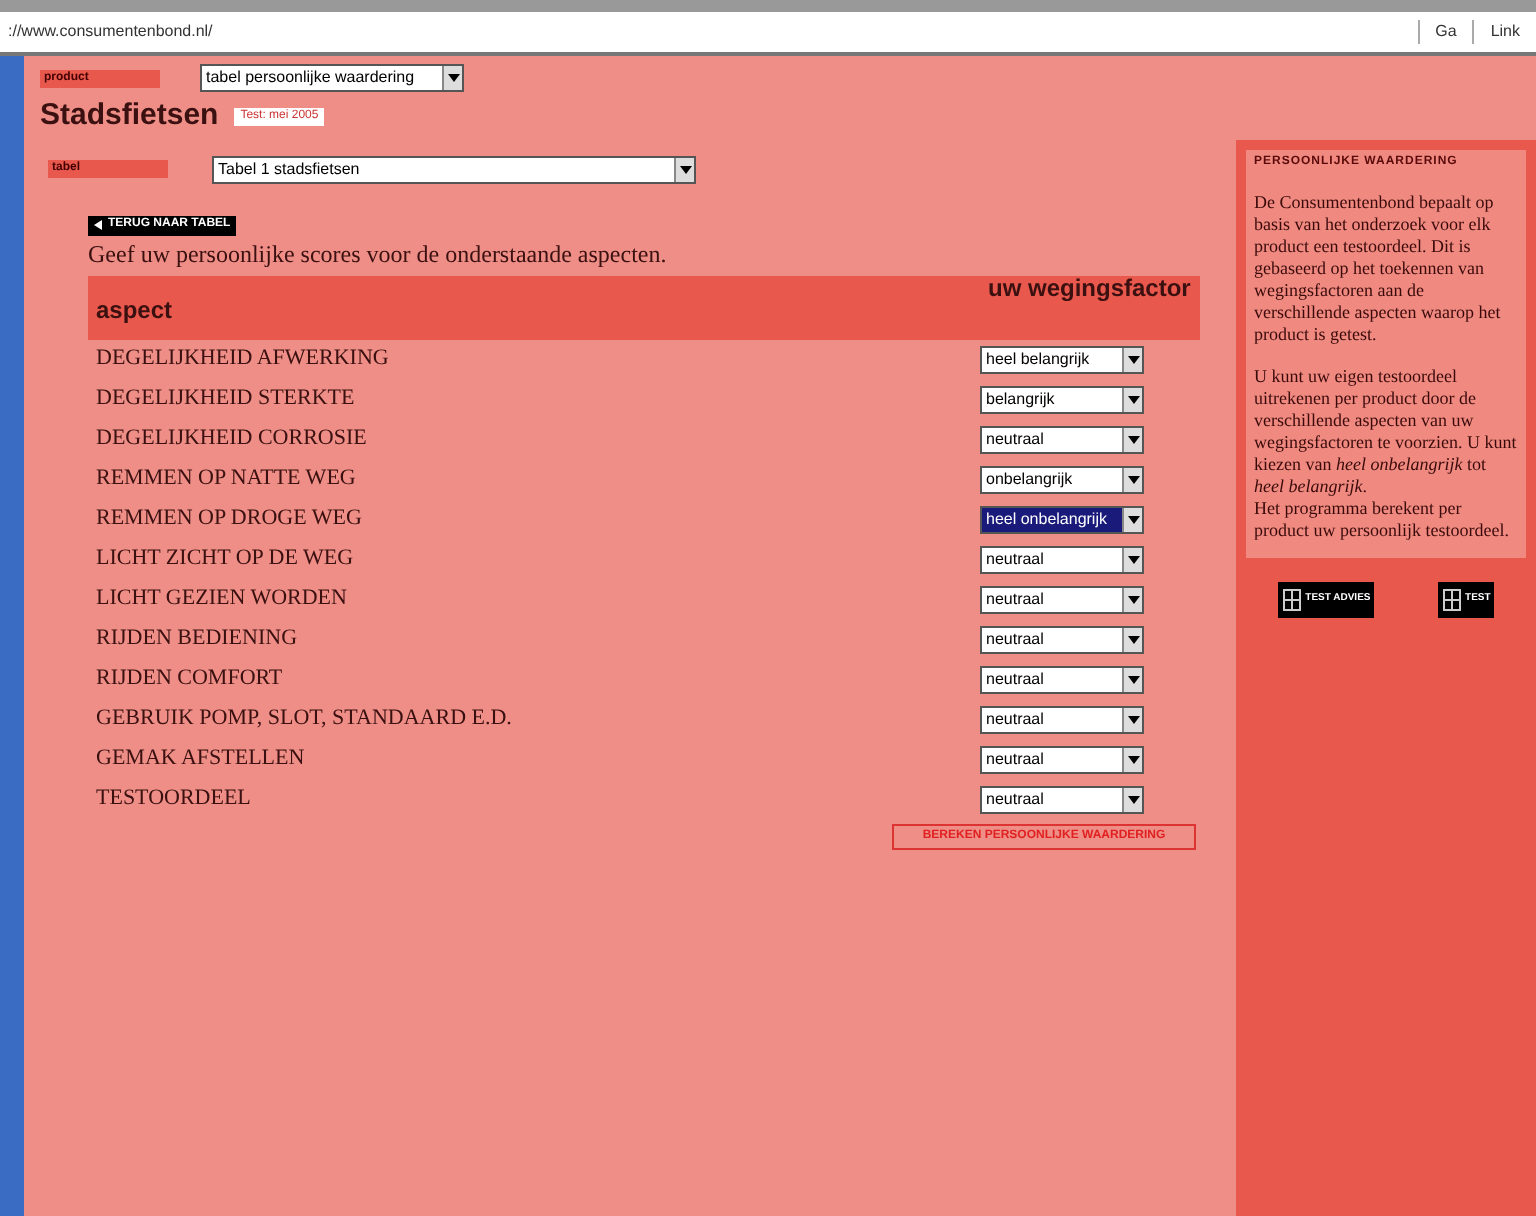 This screenshot has width=1536, height=1216. What do you see at coordinates (189, 679) in the screenshot?
I see `aspect-cell-text: RIJDEN COMFORT` at bounding box center [189, 679].